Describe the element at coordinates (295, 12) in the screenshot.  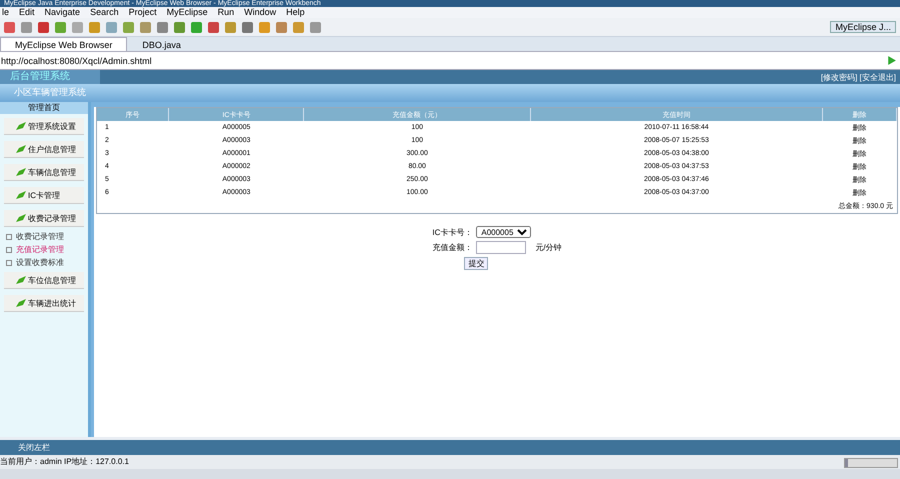
I see `menu-item: Help` at that location.